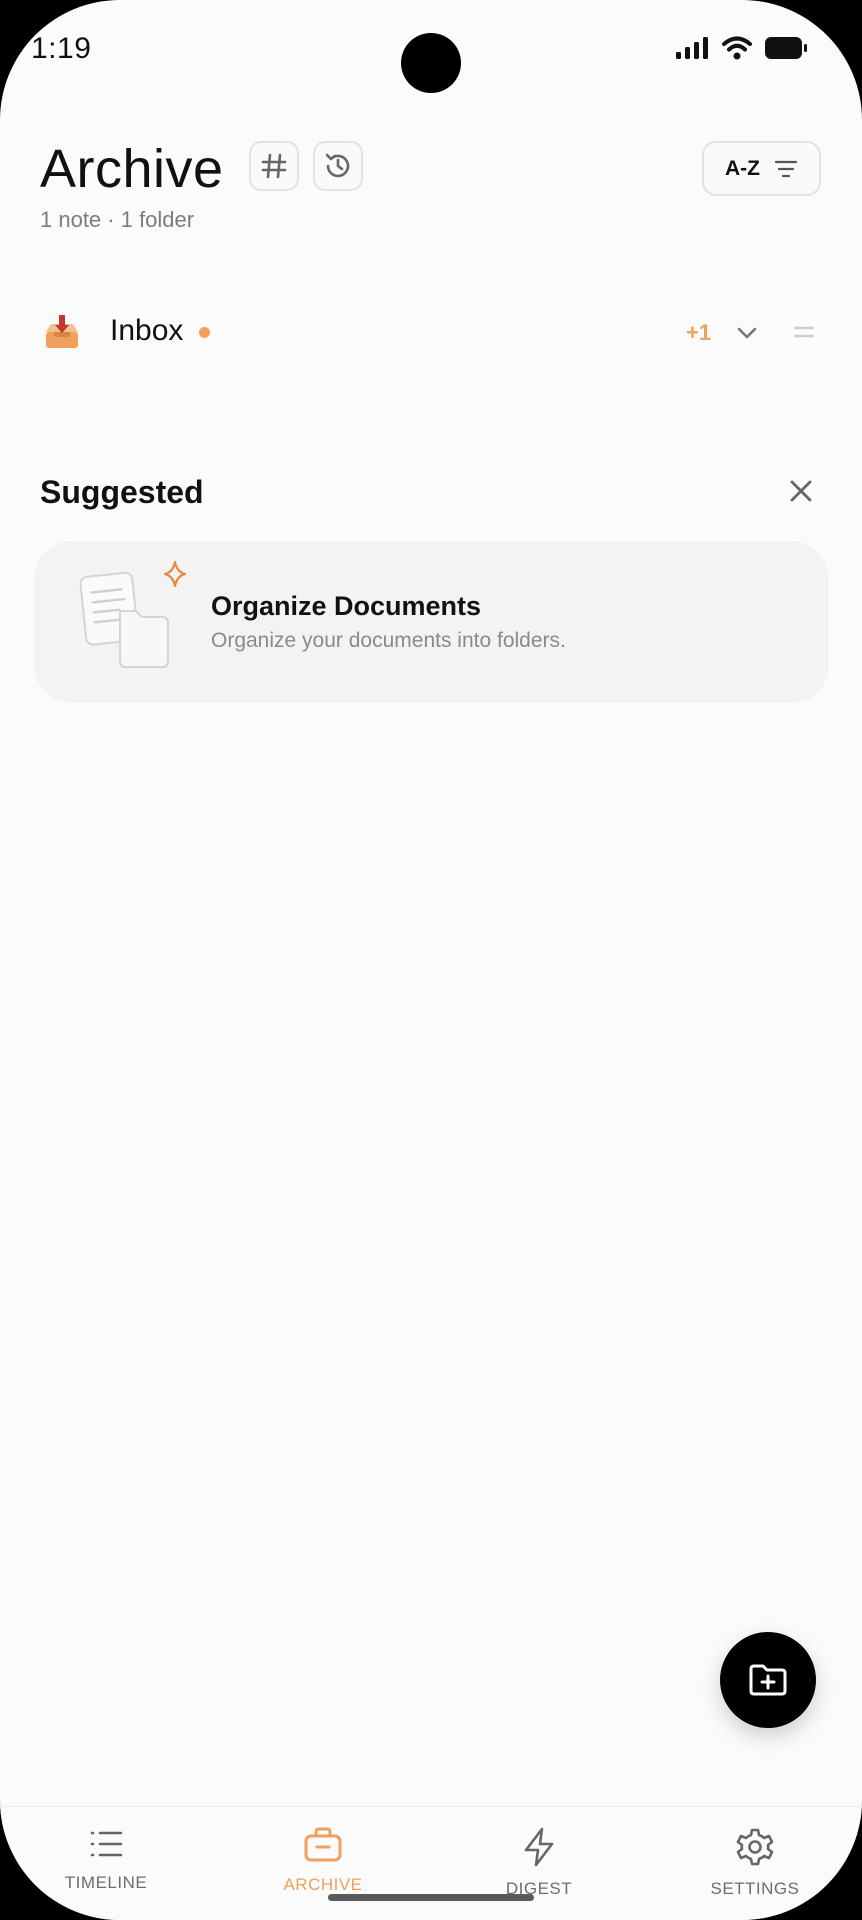 Image resolution: width=862 pixels, height=1920 pixels. I want to click on gear-icon, so click(755, 1847).